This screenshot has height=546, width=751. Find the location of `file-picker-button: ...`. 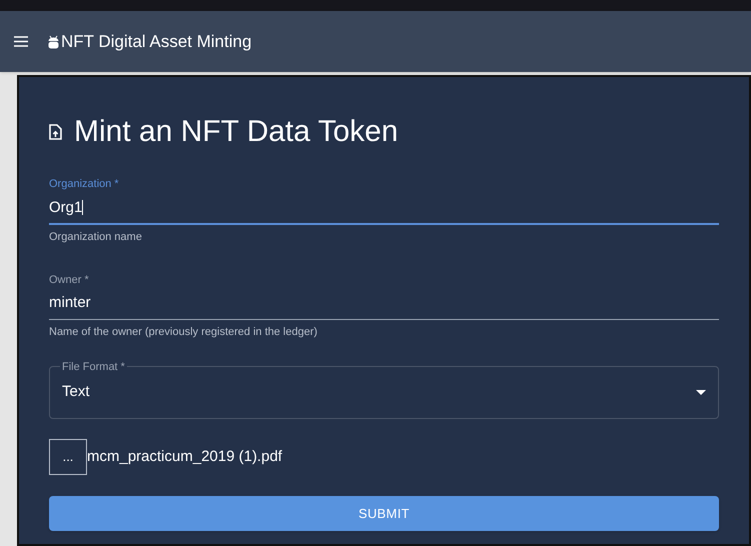

file-picker-button: ... is located at coordinates (68, 457).